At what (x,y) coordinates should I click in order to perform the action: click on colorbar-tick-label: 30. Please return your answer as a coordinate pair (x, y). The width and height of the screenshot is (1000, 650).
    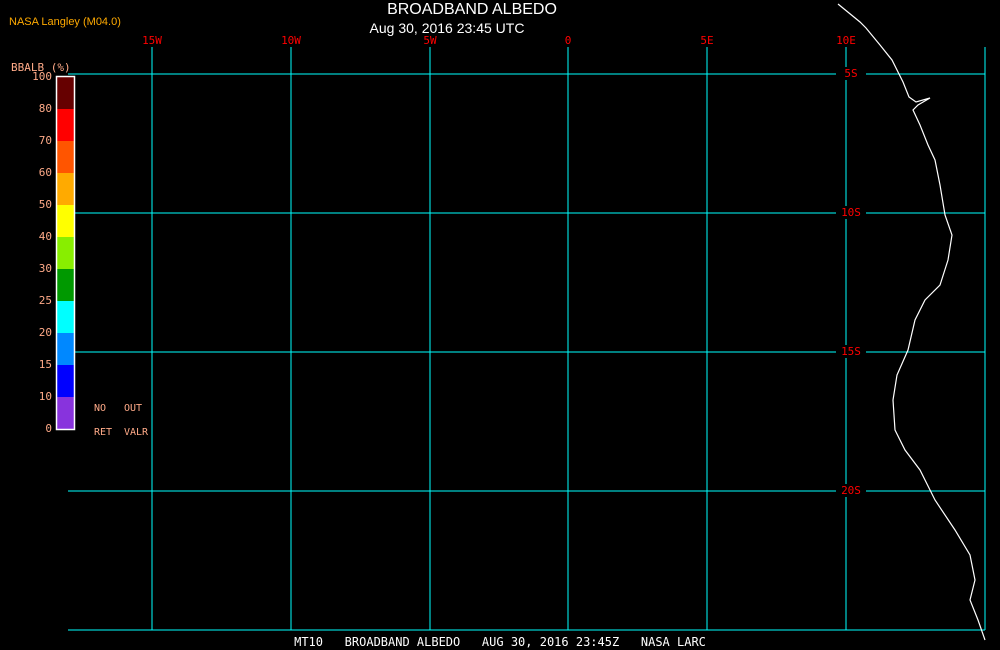
    Looking at the image, I should click on (45, 268).